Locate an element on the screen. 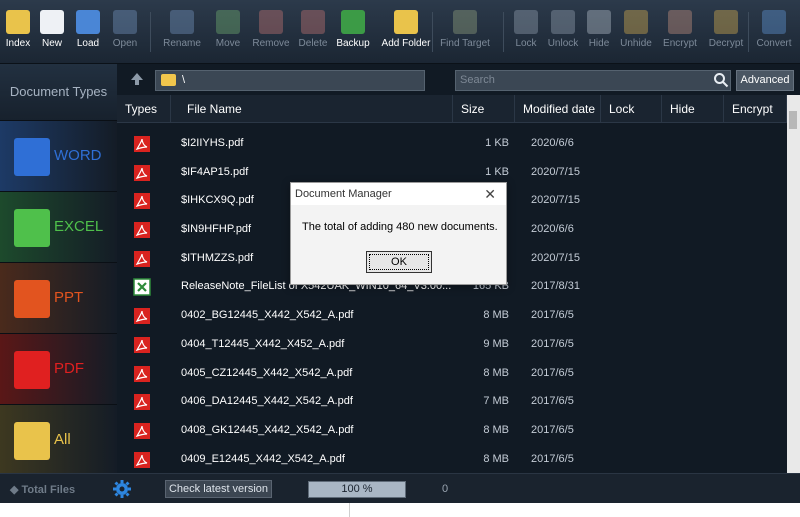 The height and width of the screenshot is (517, 800). column-header-modified-date: Modified date is located at coordinates (558, 109).